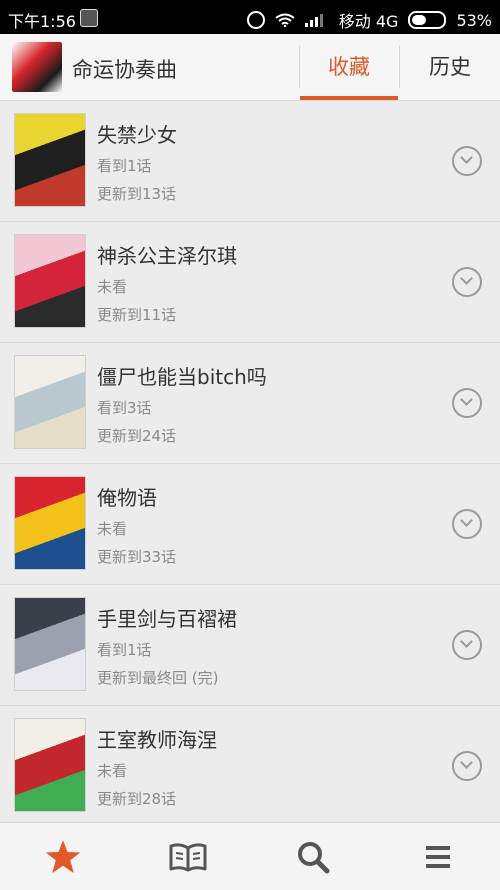 The width and height of the screenshot is (500, 890). What do you see at coordinates (250, 766) in the screenshot?
I see `list-item: 王室教师海涅 未看 更新到28话` at bounding box center [250, 766].